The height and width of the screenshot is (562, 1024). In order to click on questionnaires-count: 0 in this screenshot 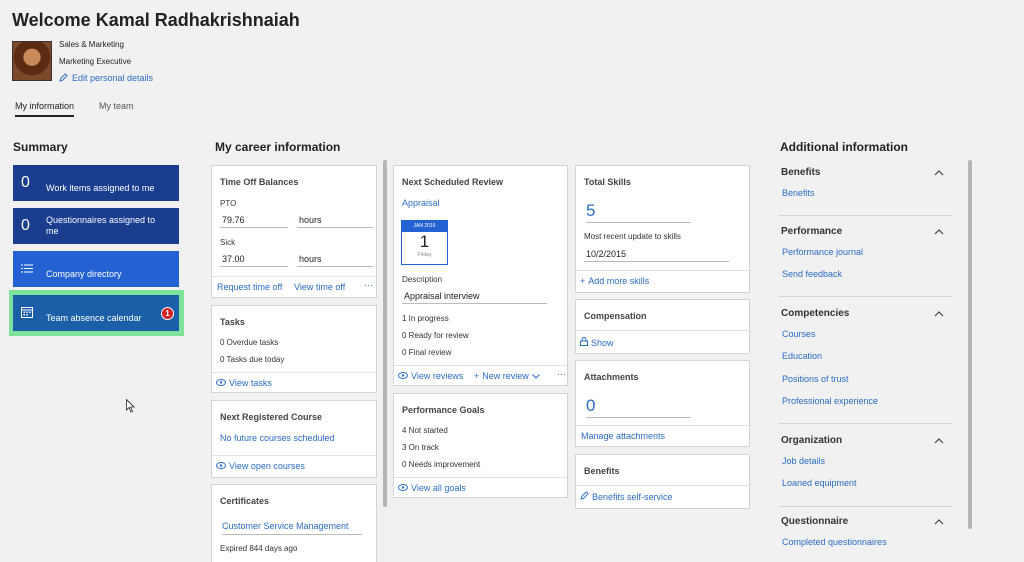, I will do `click(25, 225)`.